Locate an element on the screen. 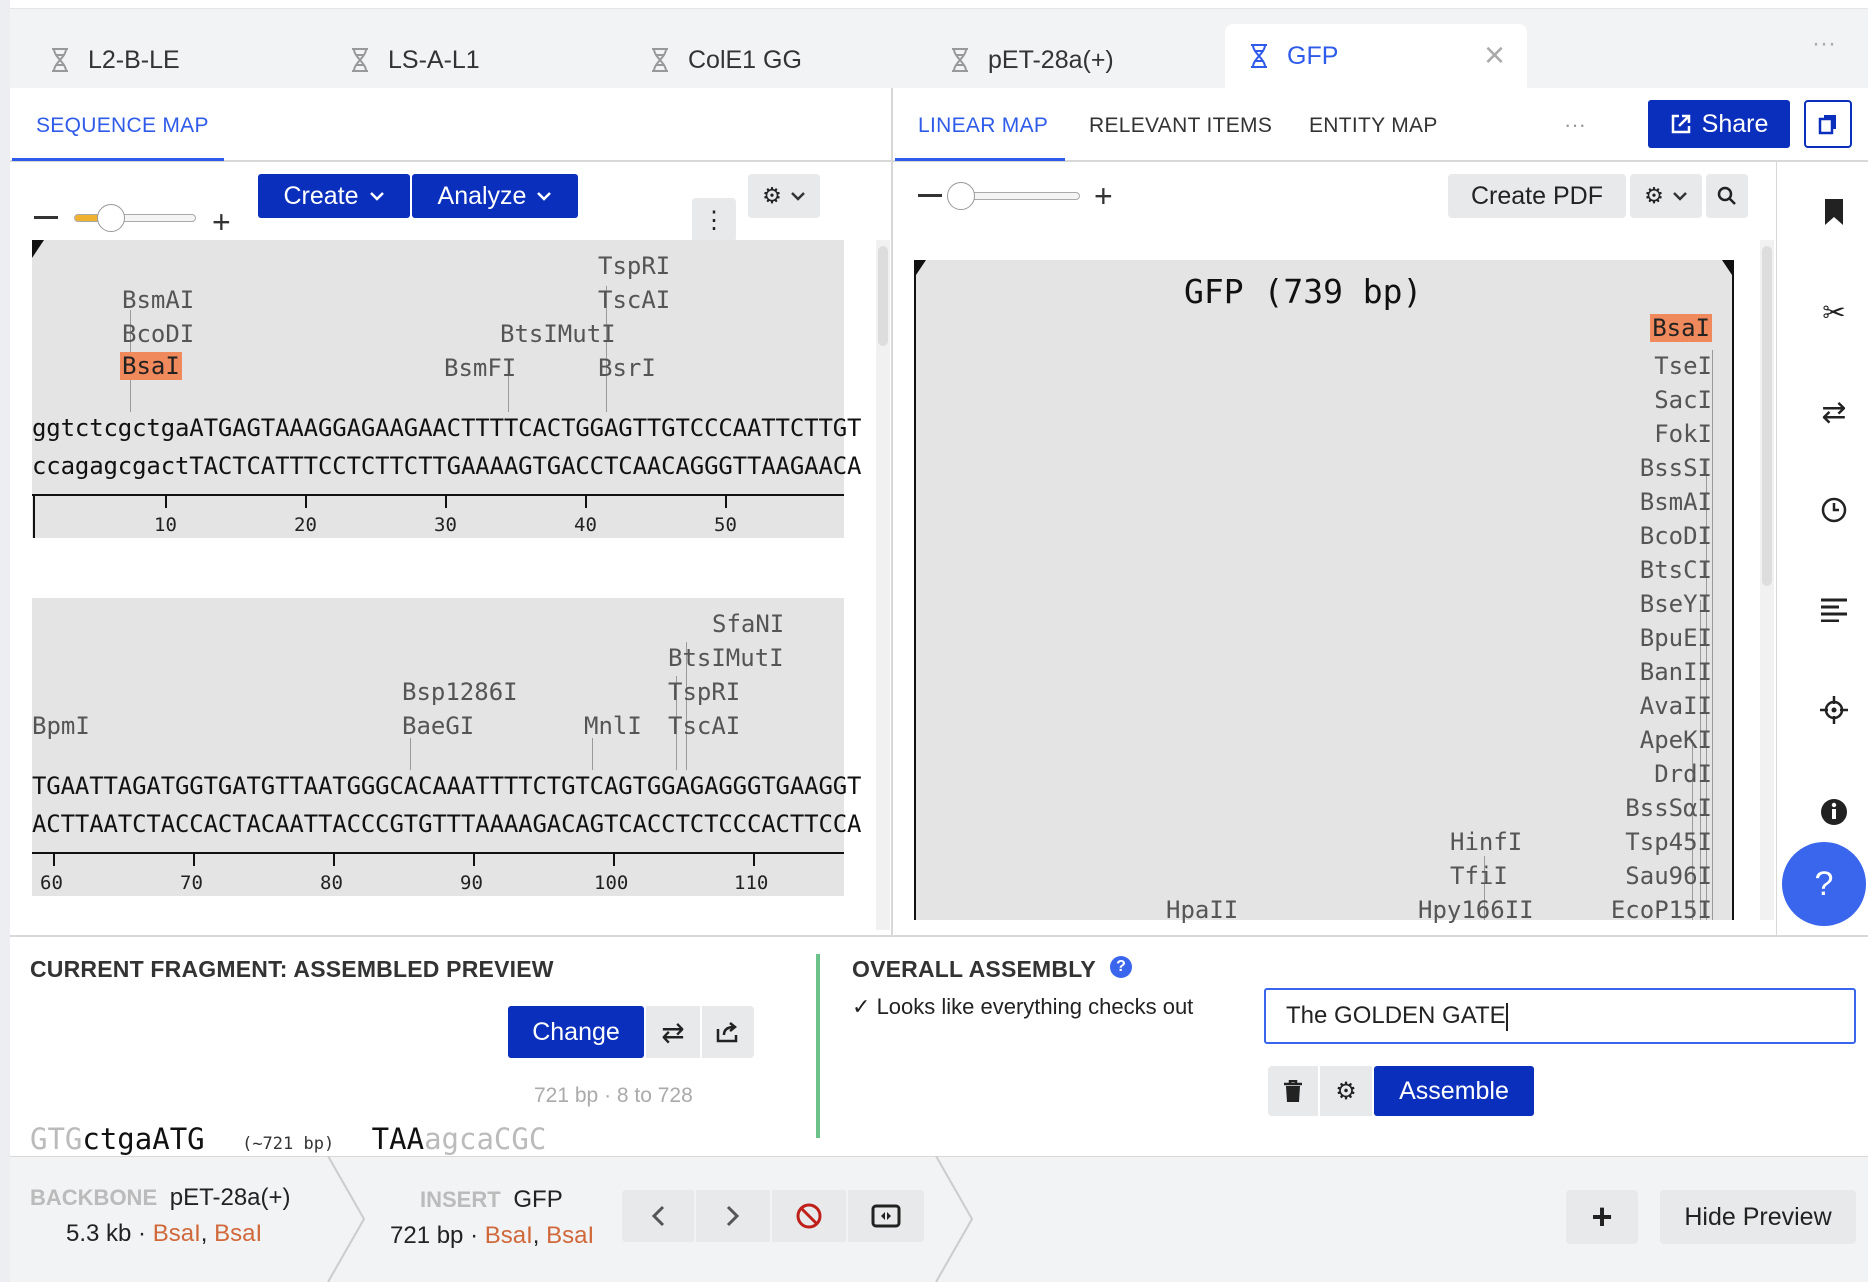  analyze-dropdown-button: Analyze is located at coordinates (495, 196).